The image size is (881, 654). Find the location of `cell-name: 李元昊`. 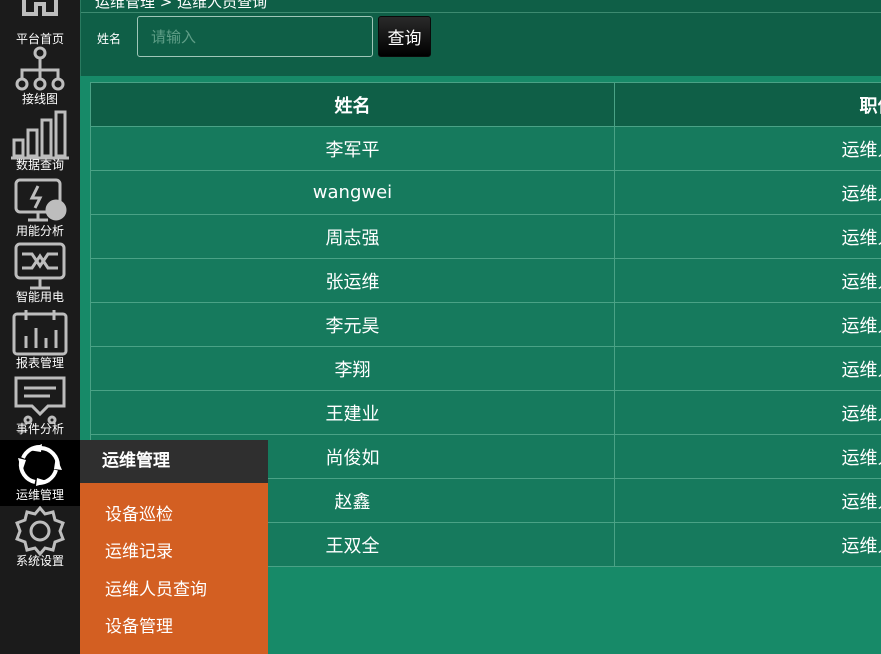

cell-name: 李元昊 is located at coordinates (352, 324).